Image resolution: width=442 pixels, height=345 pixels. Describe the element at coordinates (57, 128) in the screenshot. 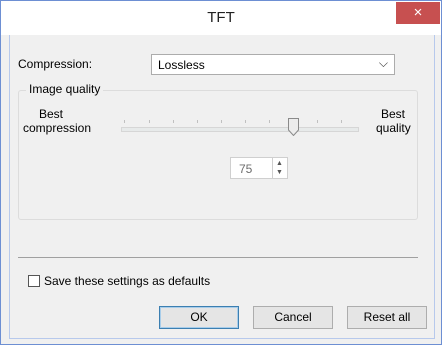

I see `best-compression-label-line2: compression` at that location.